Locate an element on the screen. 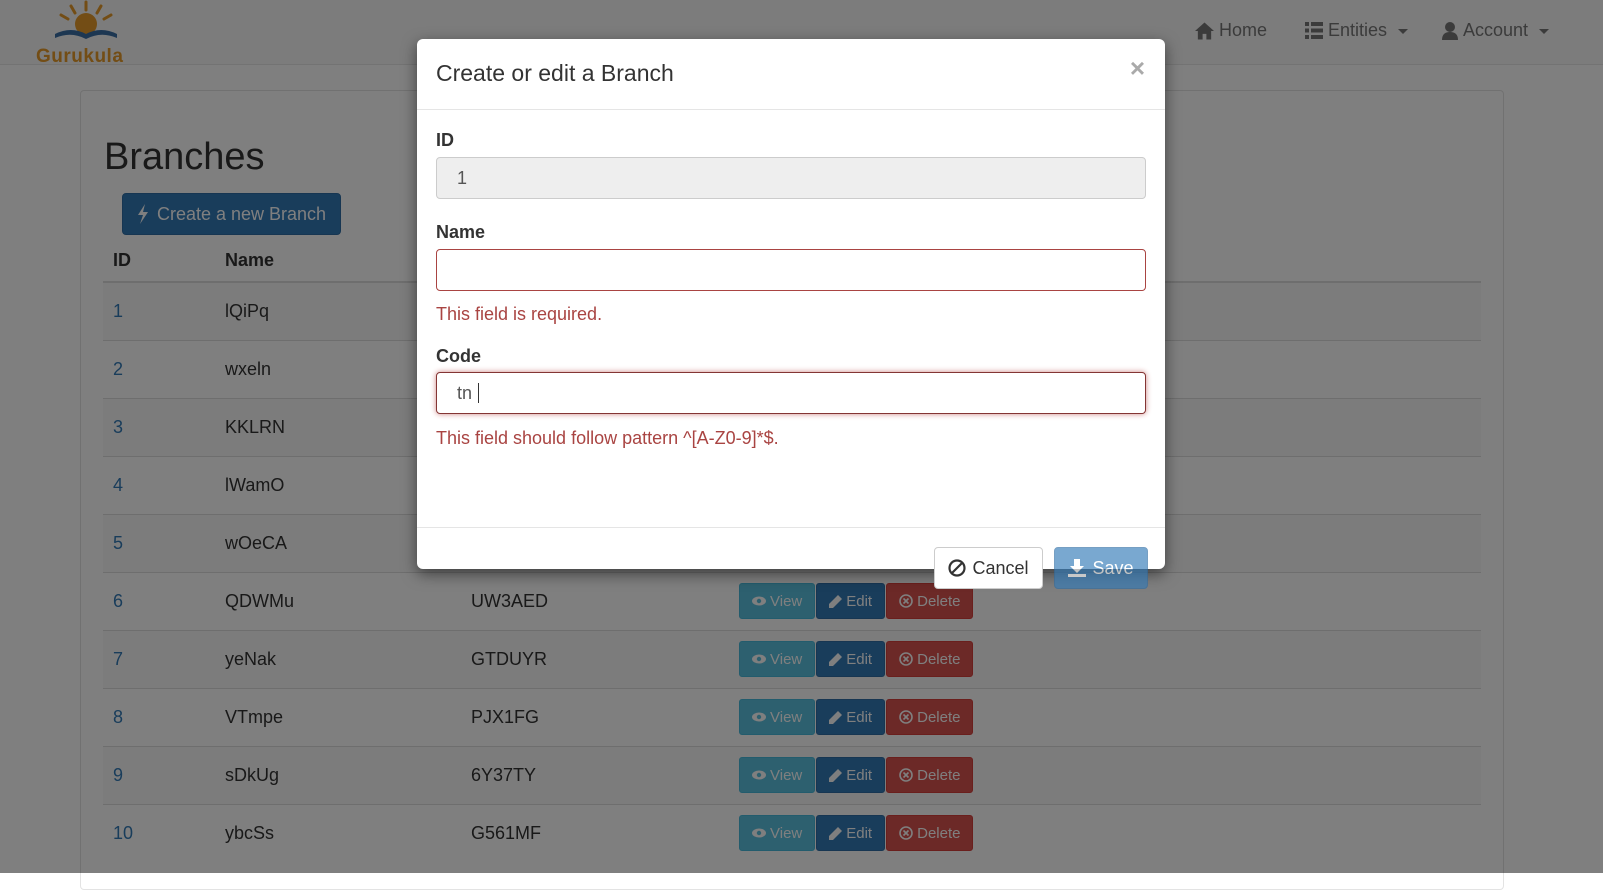 This screenshot has height=890, width=1603. modal-title: Create or edit a Branch is located at coordinates (555, 73).